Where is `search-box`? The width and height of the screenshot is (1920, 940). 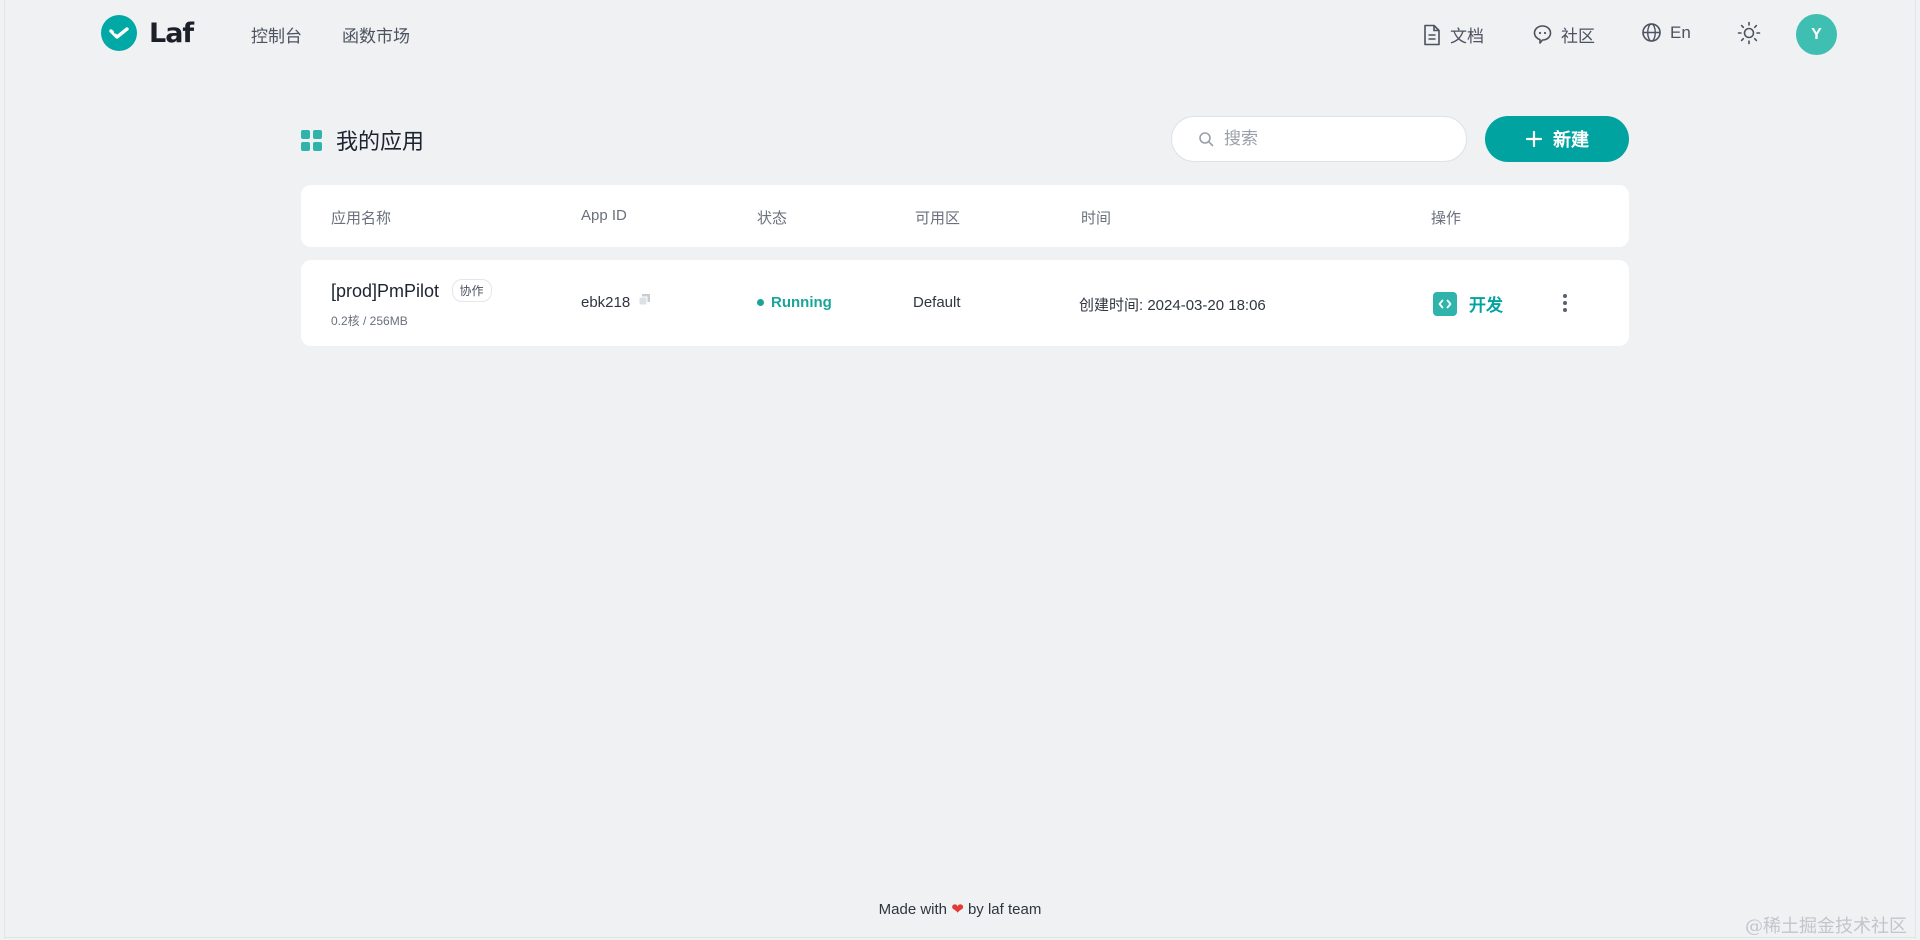
search-box is located at coordinates (1319, 139).